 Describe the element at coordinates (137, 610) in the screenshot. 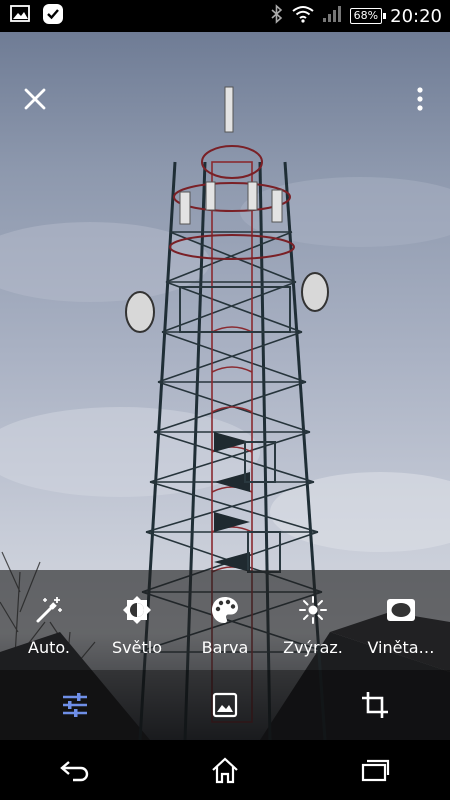

I see `brightness-icon` at that location.